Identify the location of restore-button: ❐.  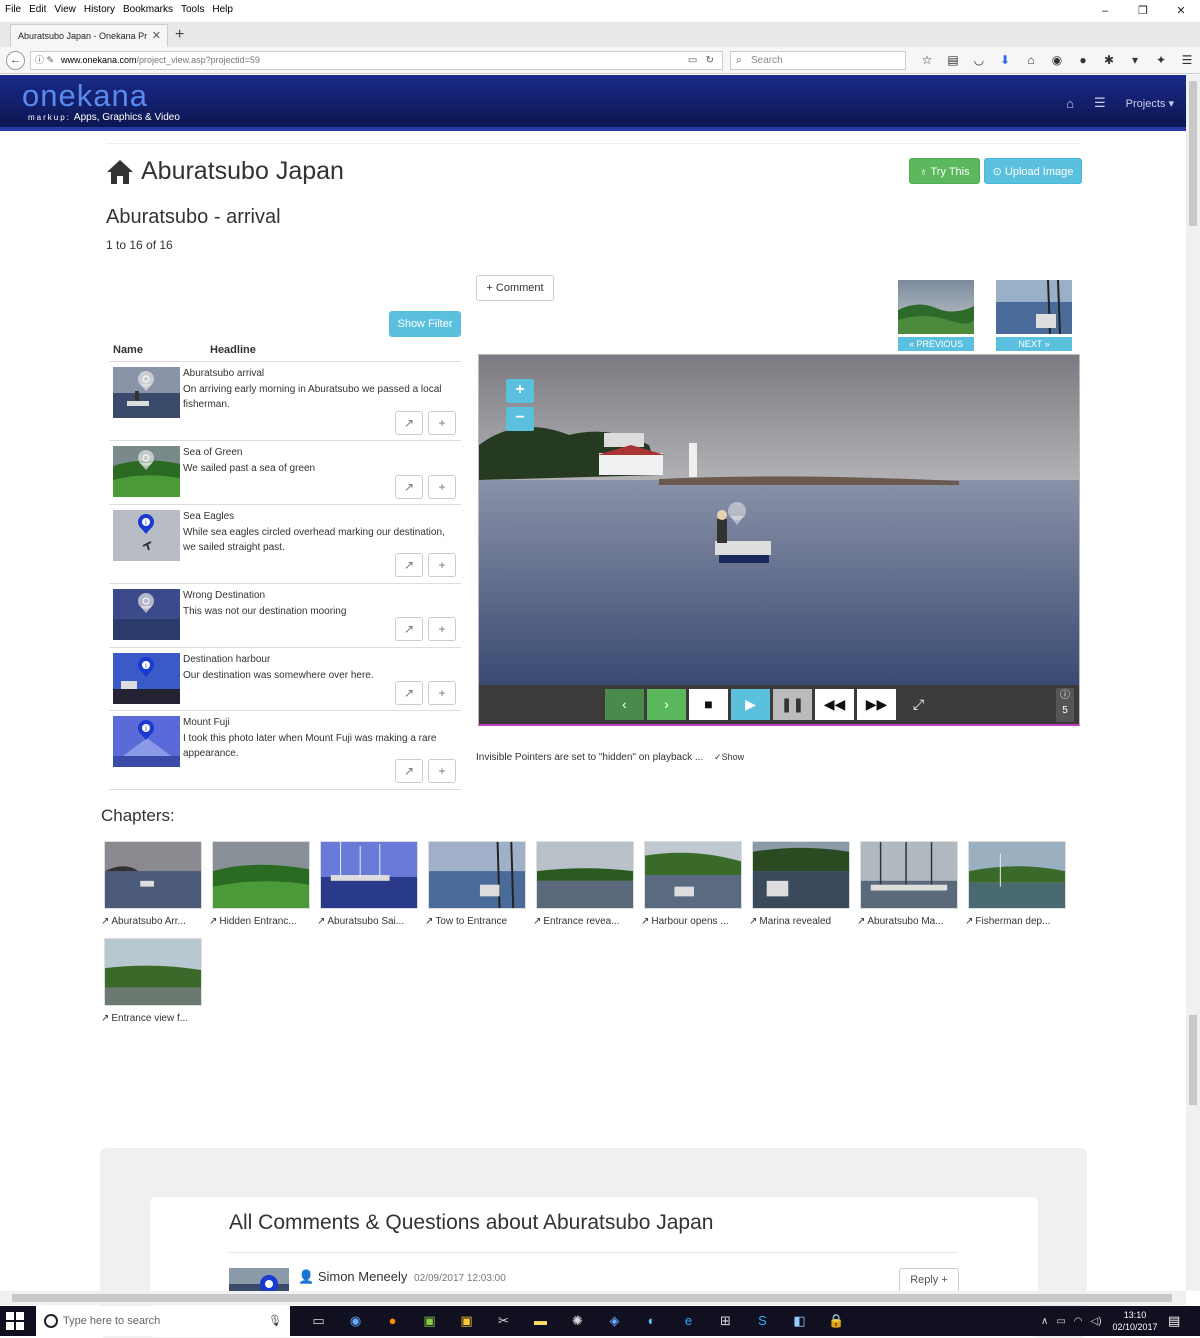
(1143, 11).